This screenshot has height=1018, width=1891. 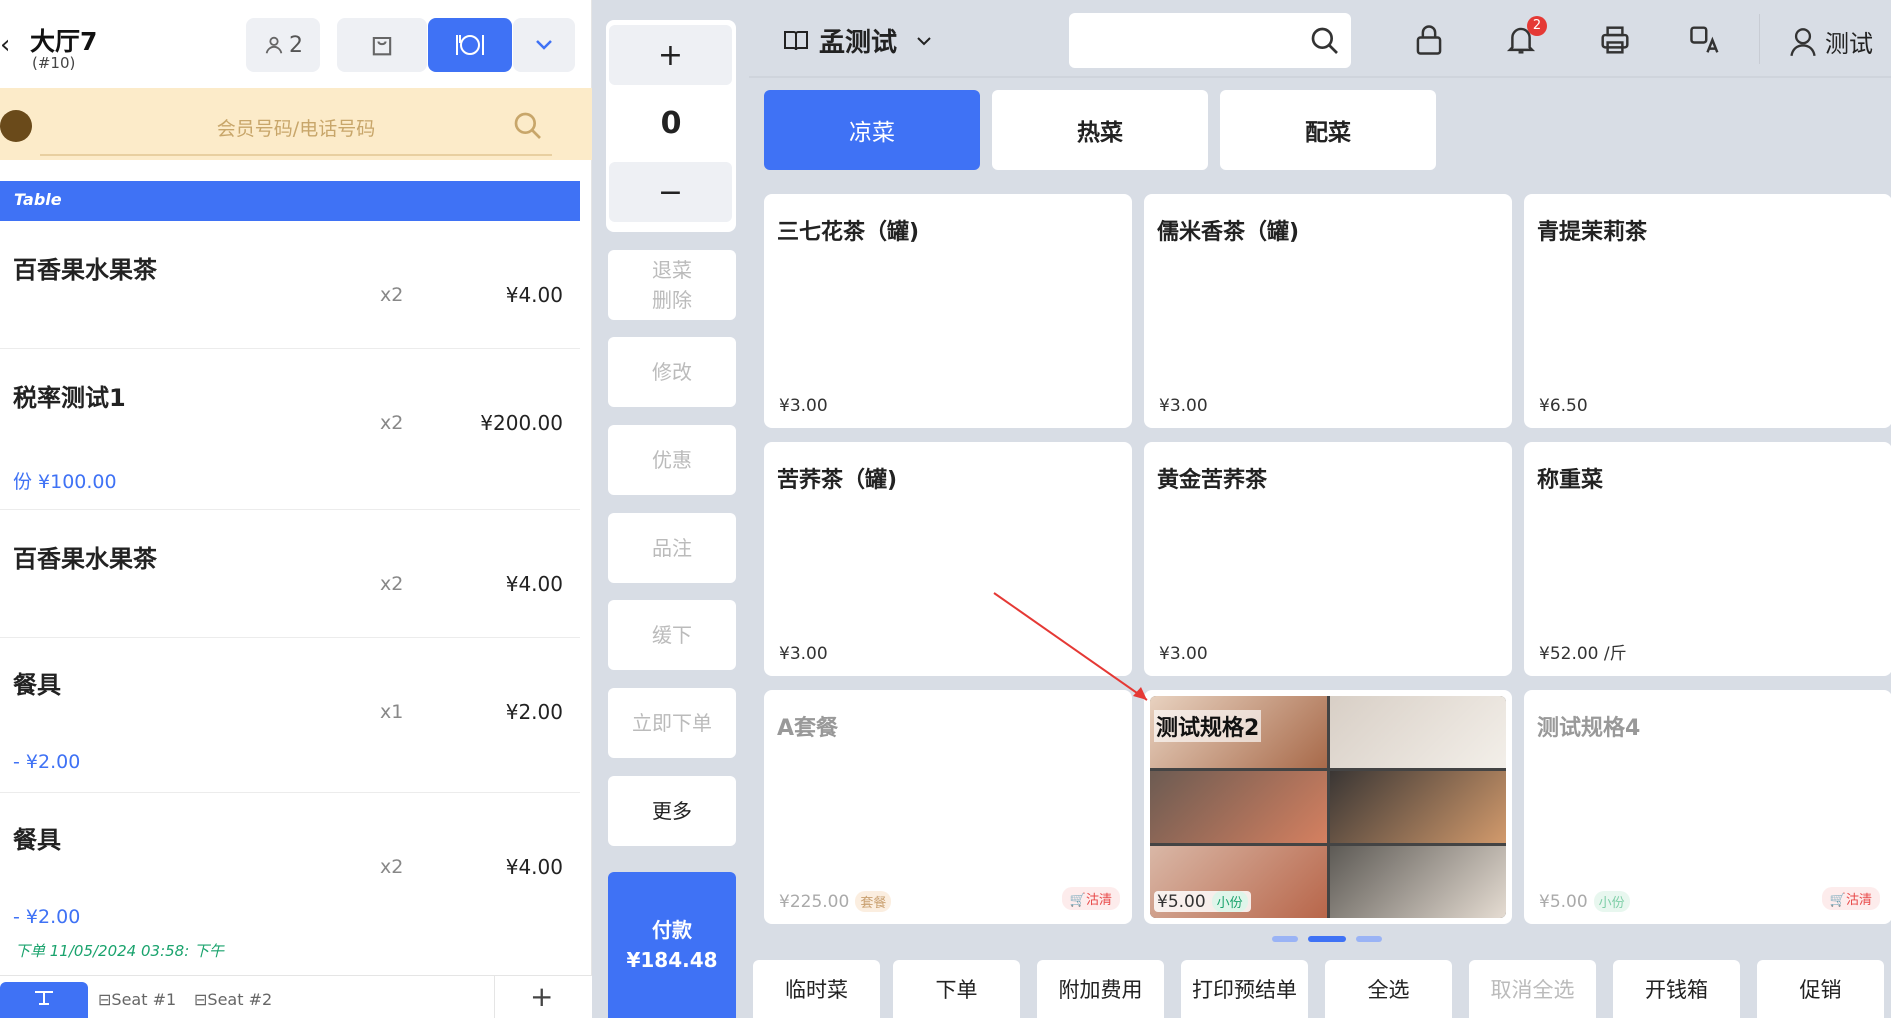 I want to click on combo-tag: 套餐, so click(x=873, y=901).